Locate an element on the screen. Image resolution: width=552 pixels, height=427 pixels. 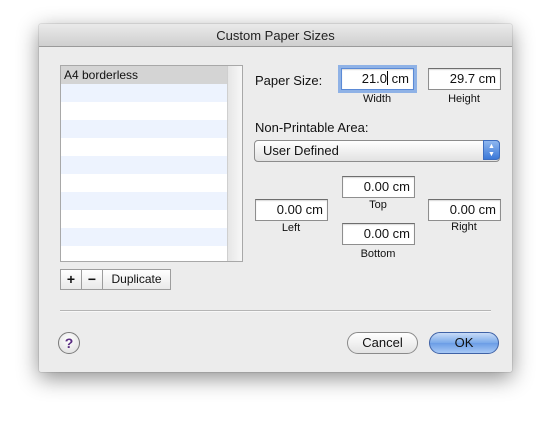
text-caret is located at coordinates (388, 78).